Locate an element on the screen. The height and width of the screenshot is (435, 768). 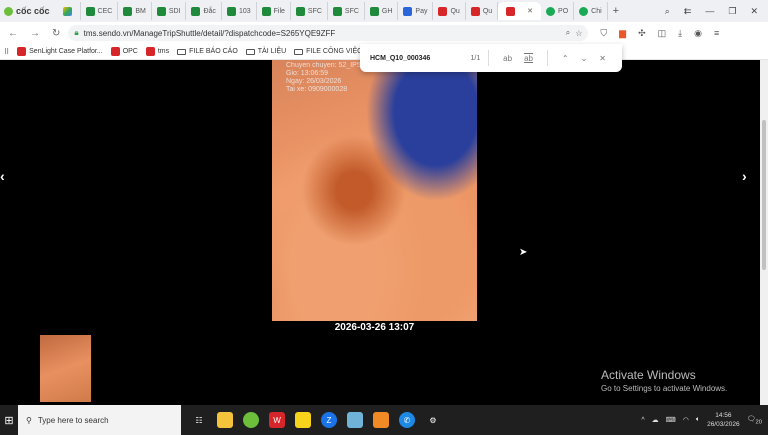
volume-icon: 🔈︎ is located at coordinates (698, 420).